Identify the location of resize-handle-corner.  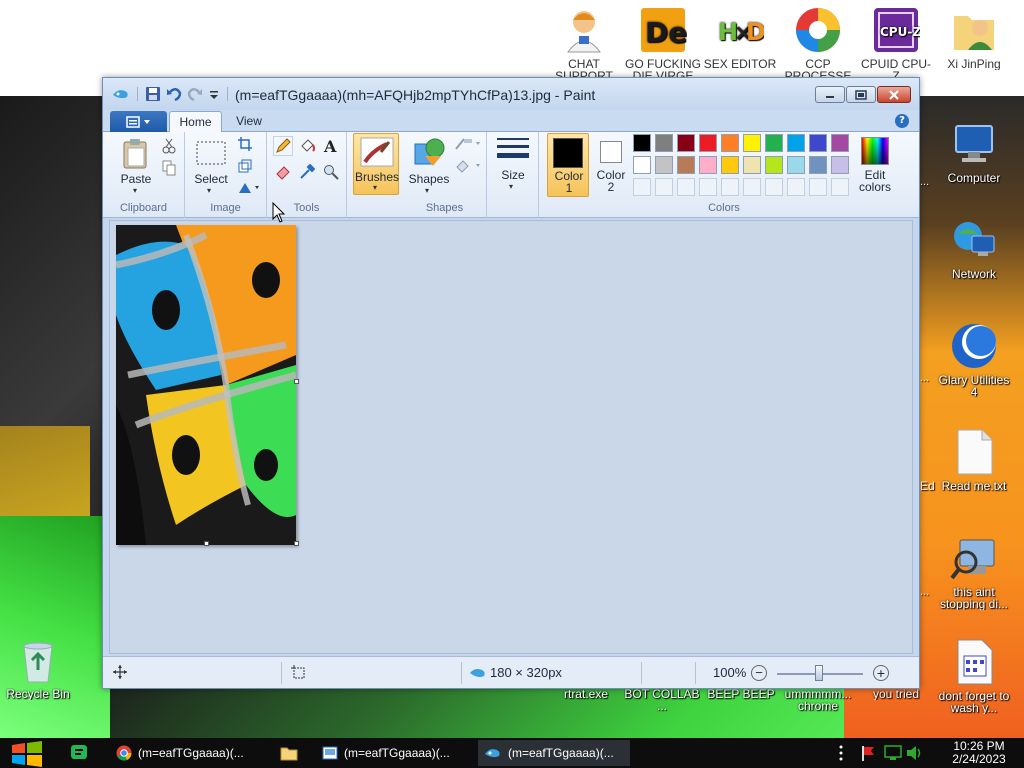
(296, 543).